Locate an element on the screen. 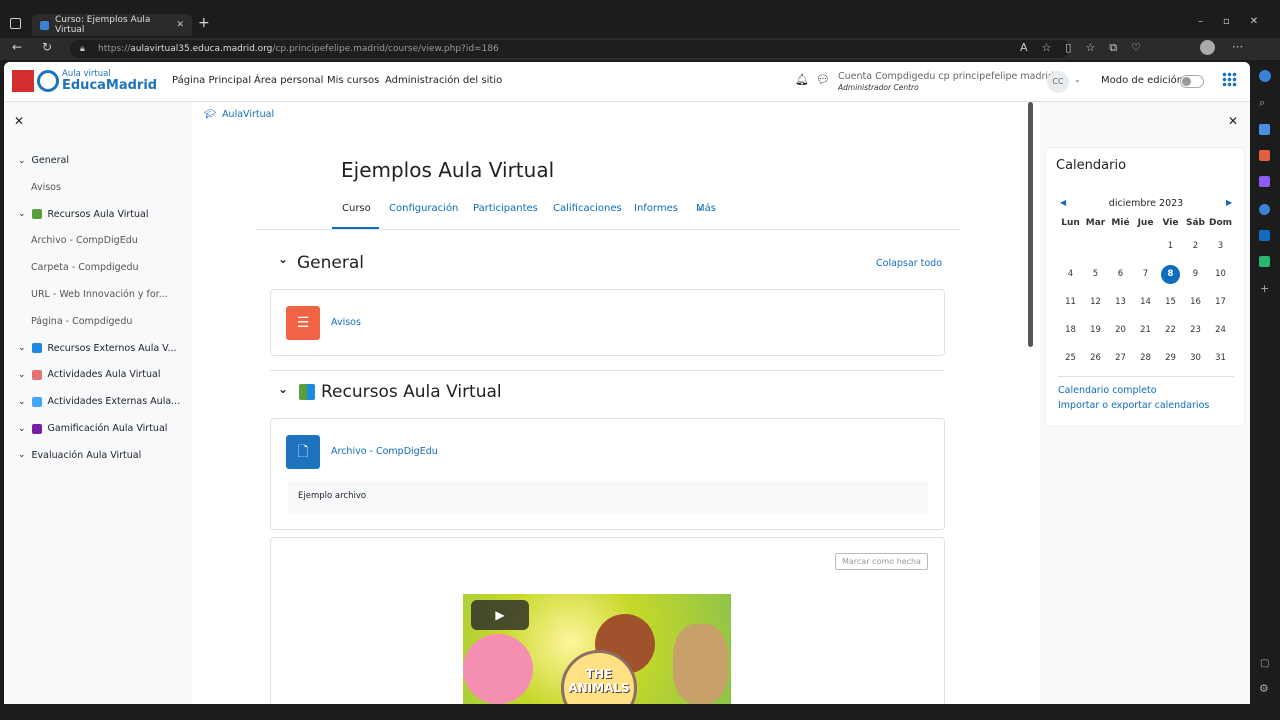  edit-mode-toggle is located at coordinates (1192, 81).